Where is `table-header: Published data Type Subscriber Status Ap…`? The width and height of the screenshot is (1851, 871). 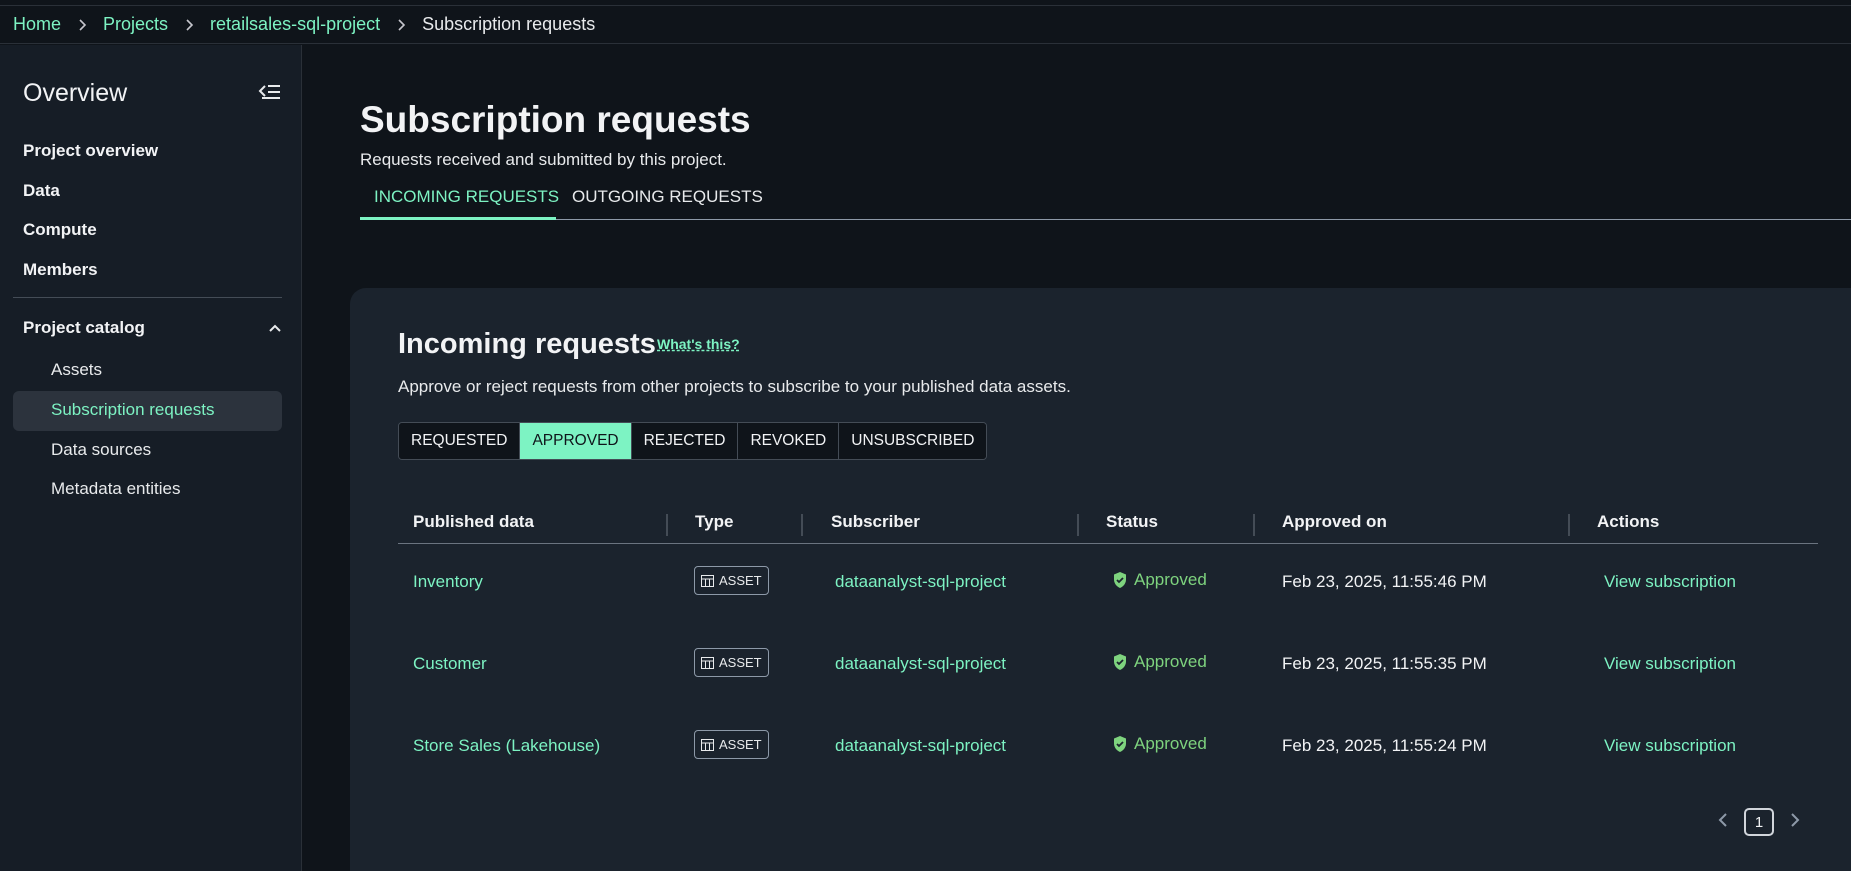
table-header: Published data Type Subscriber Status Ap… is located at coordinates (1108, 523).